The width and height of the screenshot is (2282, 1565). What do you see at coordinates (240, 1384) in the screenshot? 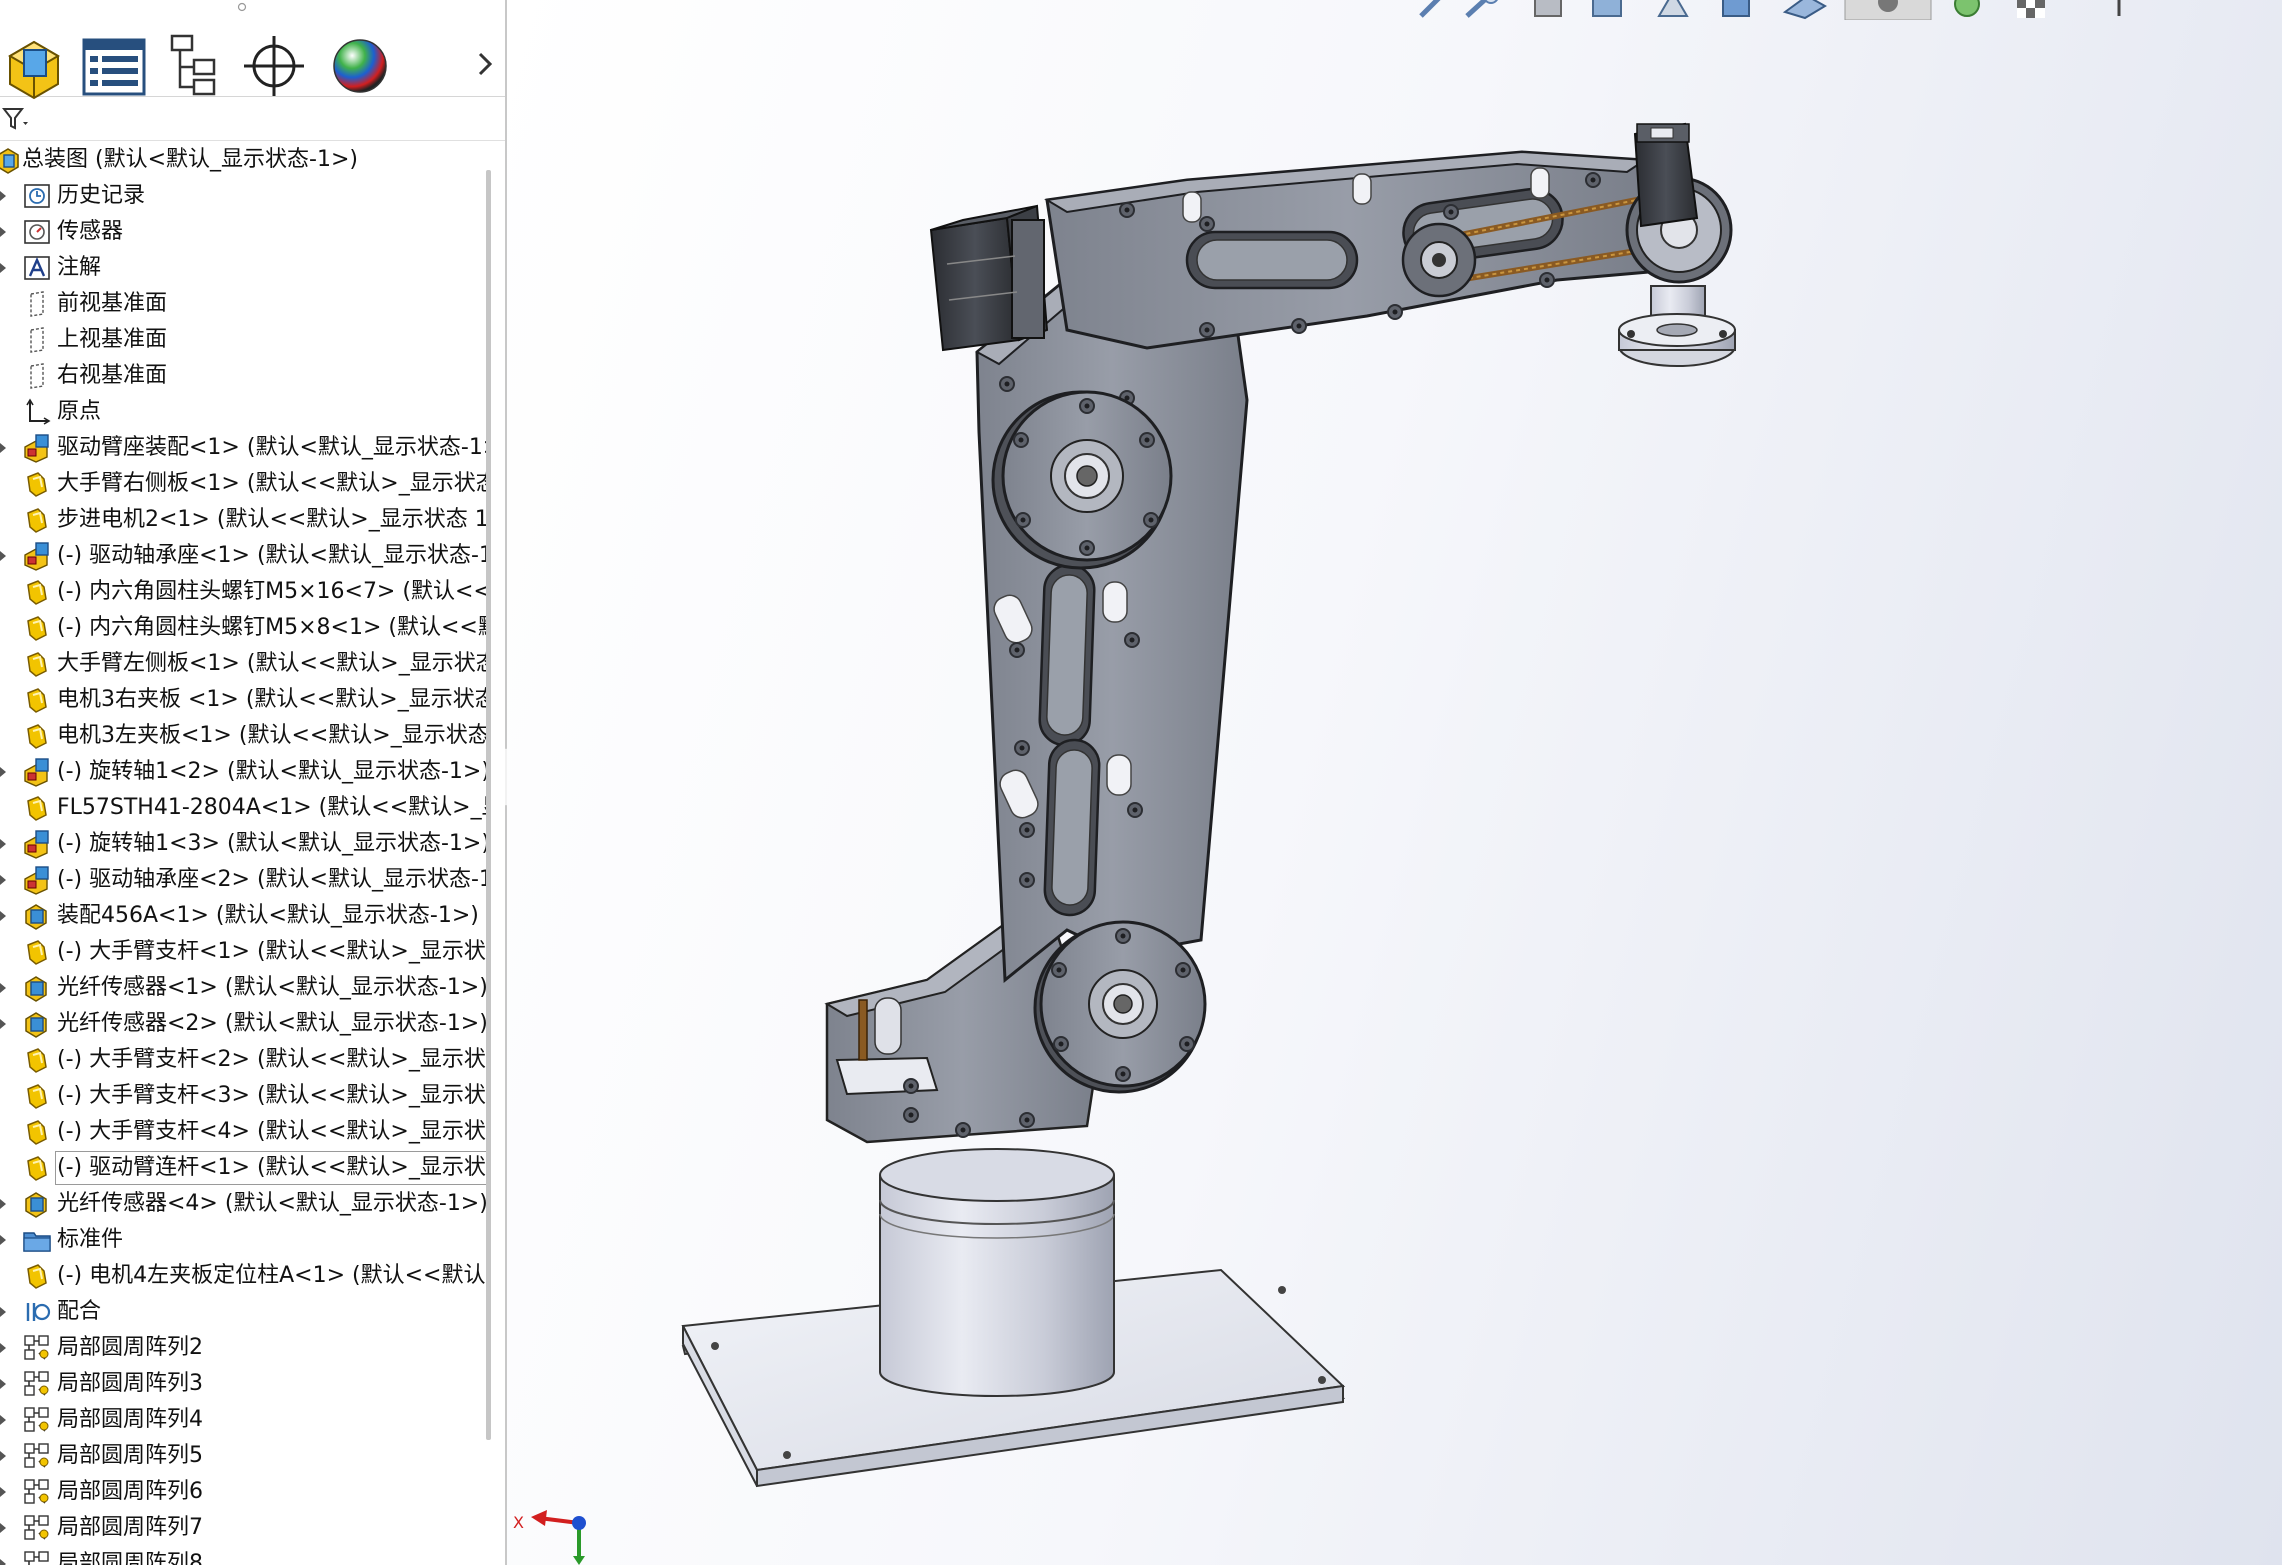
I see `tree-item: 局部圆周阵列3` at bounding box center [240, 1384].